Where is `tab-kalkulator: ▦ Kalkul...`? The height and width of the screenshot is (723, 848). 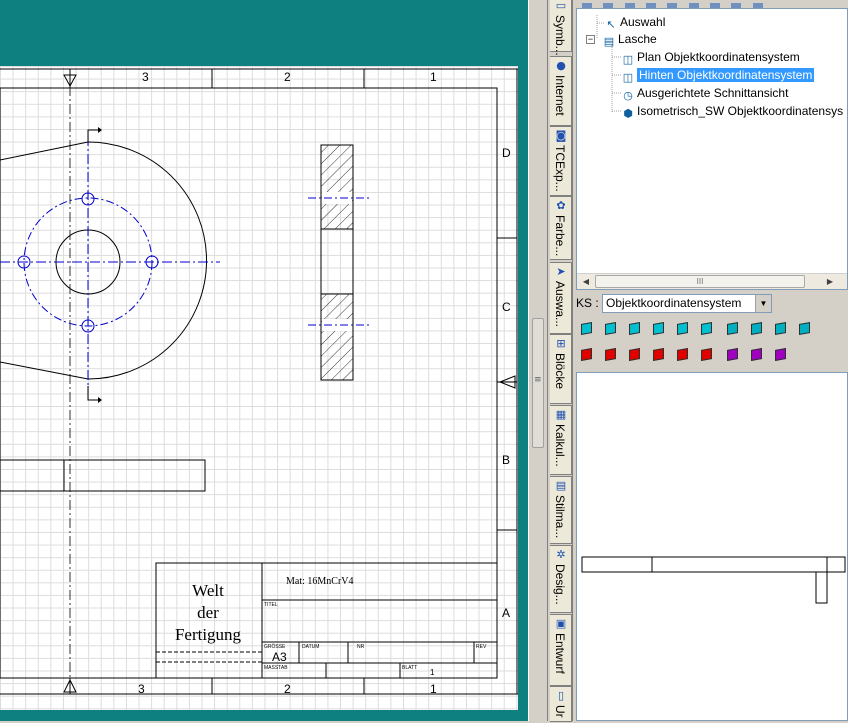
tab-kalkulator: ▦ Kalkul... is located at coordinates (561, 440).